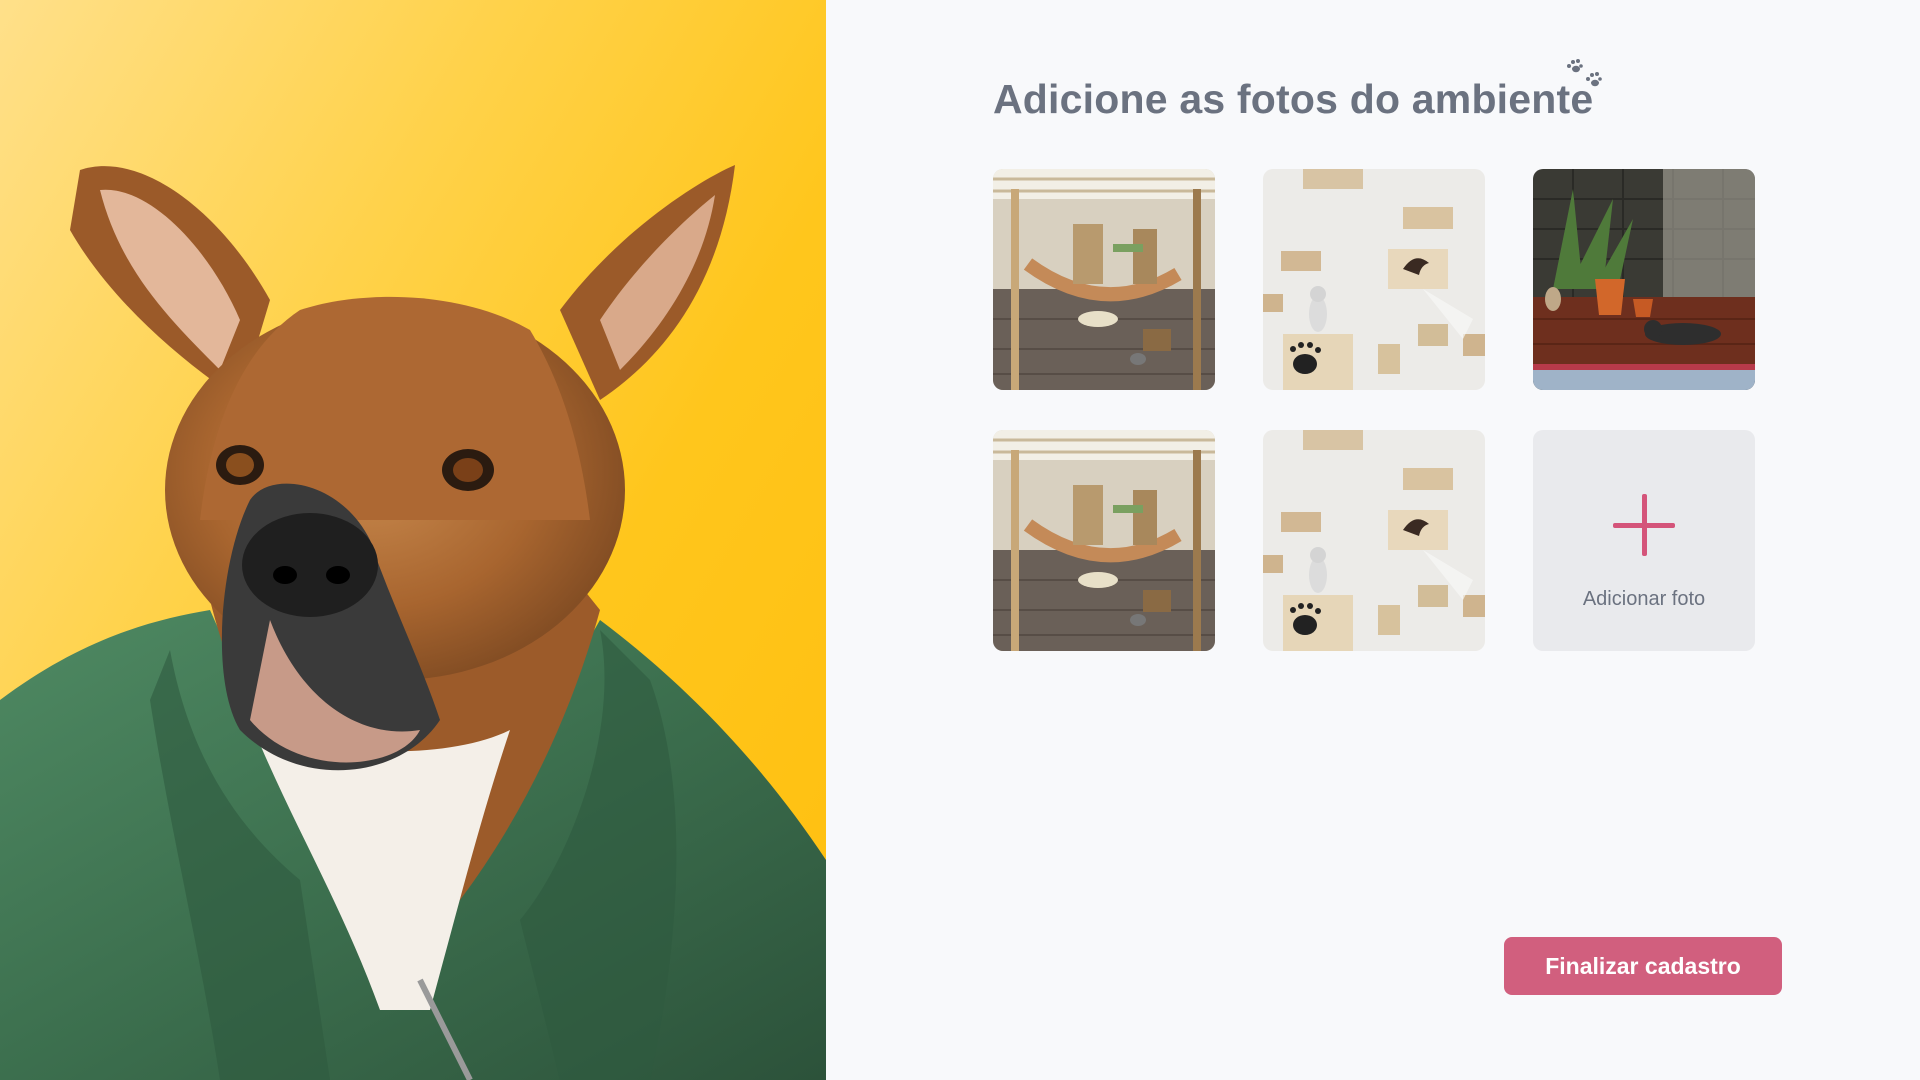  Describe the element at coordinates (1643, 966) in the screenshot. I see `finish-registration-button: Finalizar cadastro` at that location.